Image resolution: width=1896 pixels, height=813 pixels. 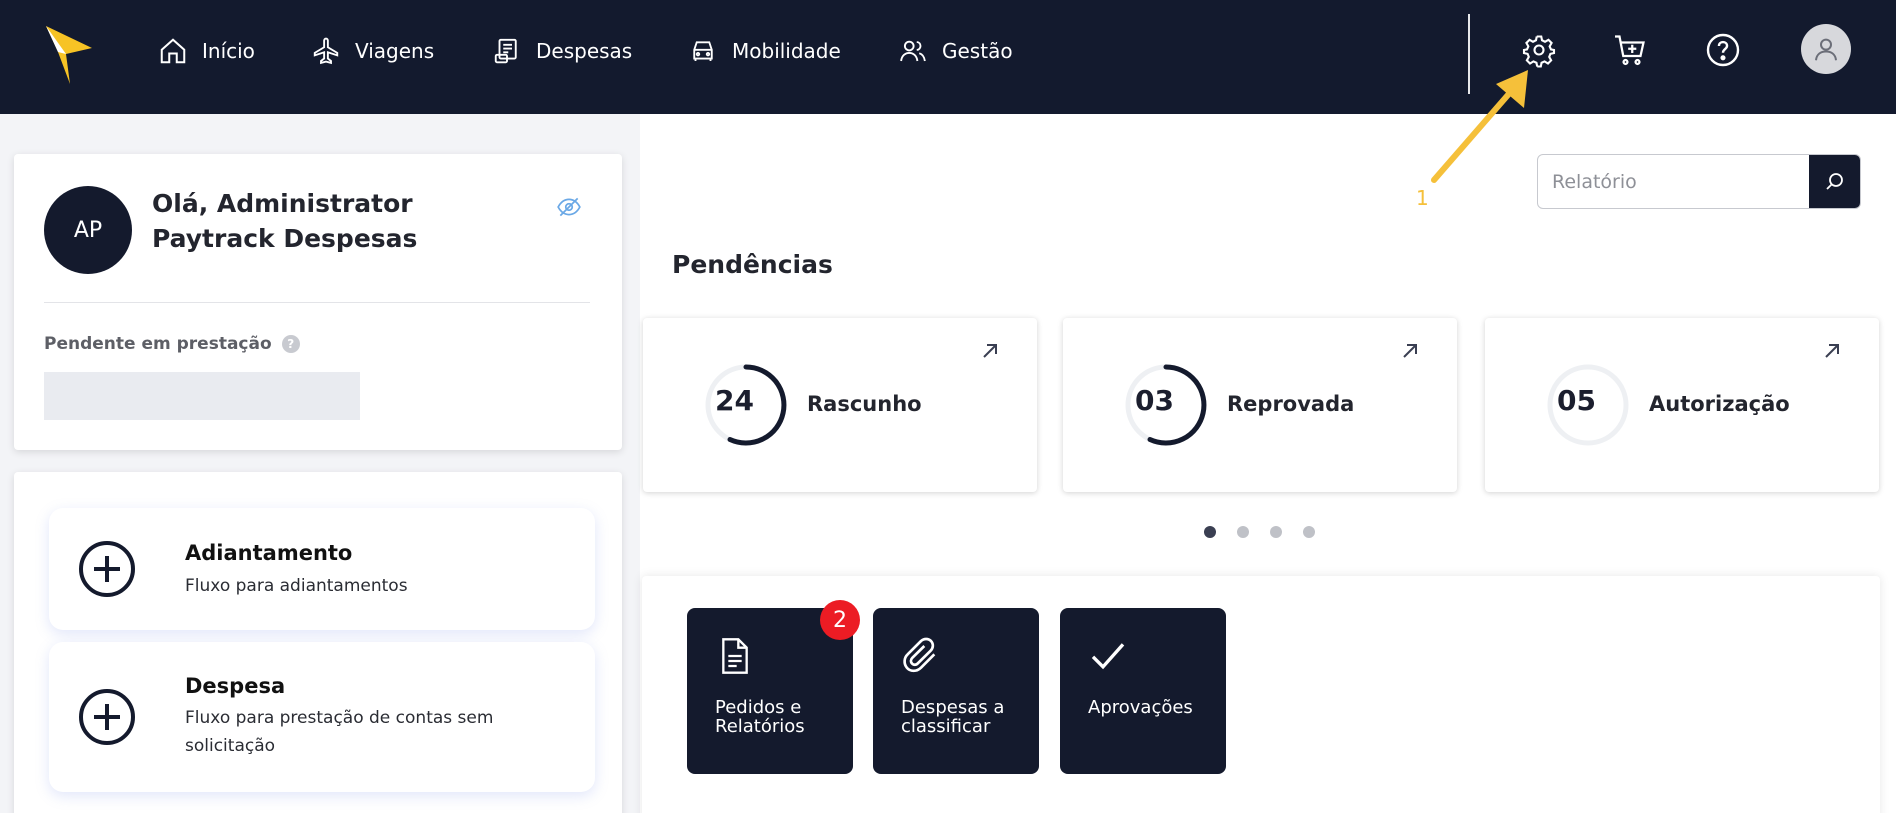 I want to click on nav-viagens: Viagens, so click(x=372, y=51).